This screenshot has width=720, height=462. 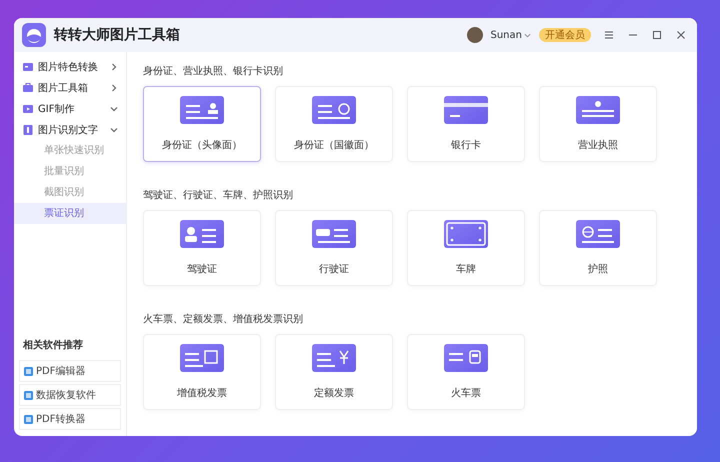 What do you see at coordinates (202, 358) in the screenshot?
I see `vat-card-icon` at bounding box center [202, 358].